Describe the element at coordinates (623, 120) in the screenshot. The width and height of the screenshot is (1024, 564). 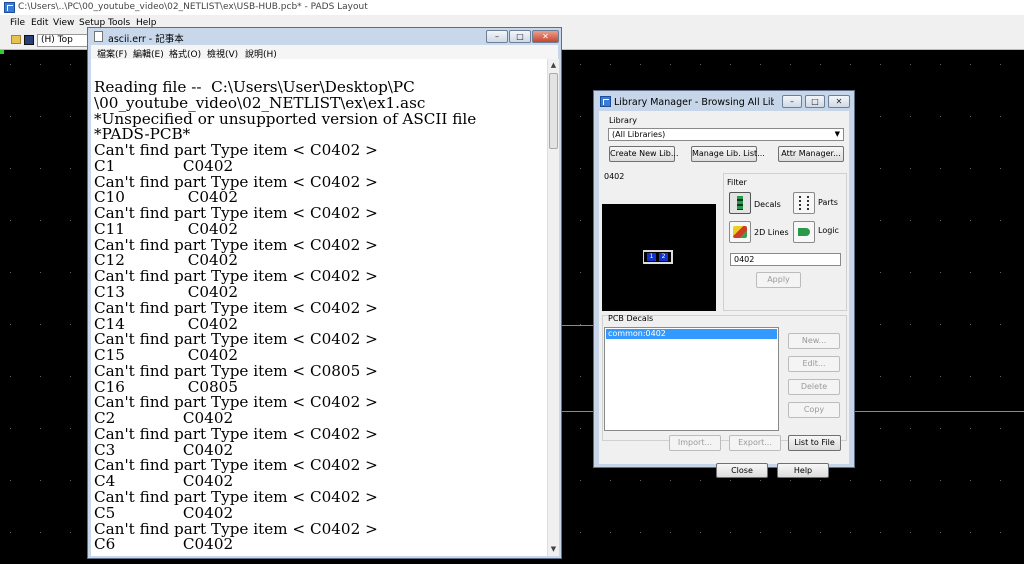
I see `library-label: Library` at that location.